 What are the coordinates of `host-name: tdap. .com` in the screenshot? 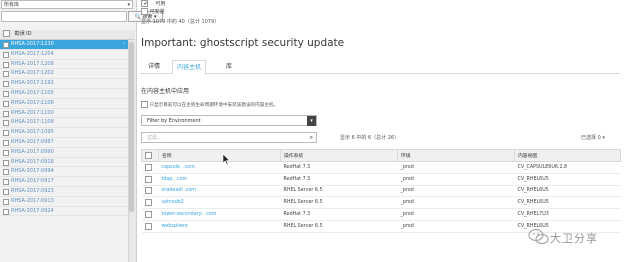 It's located at (219, 179).